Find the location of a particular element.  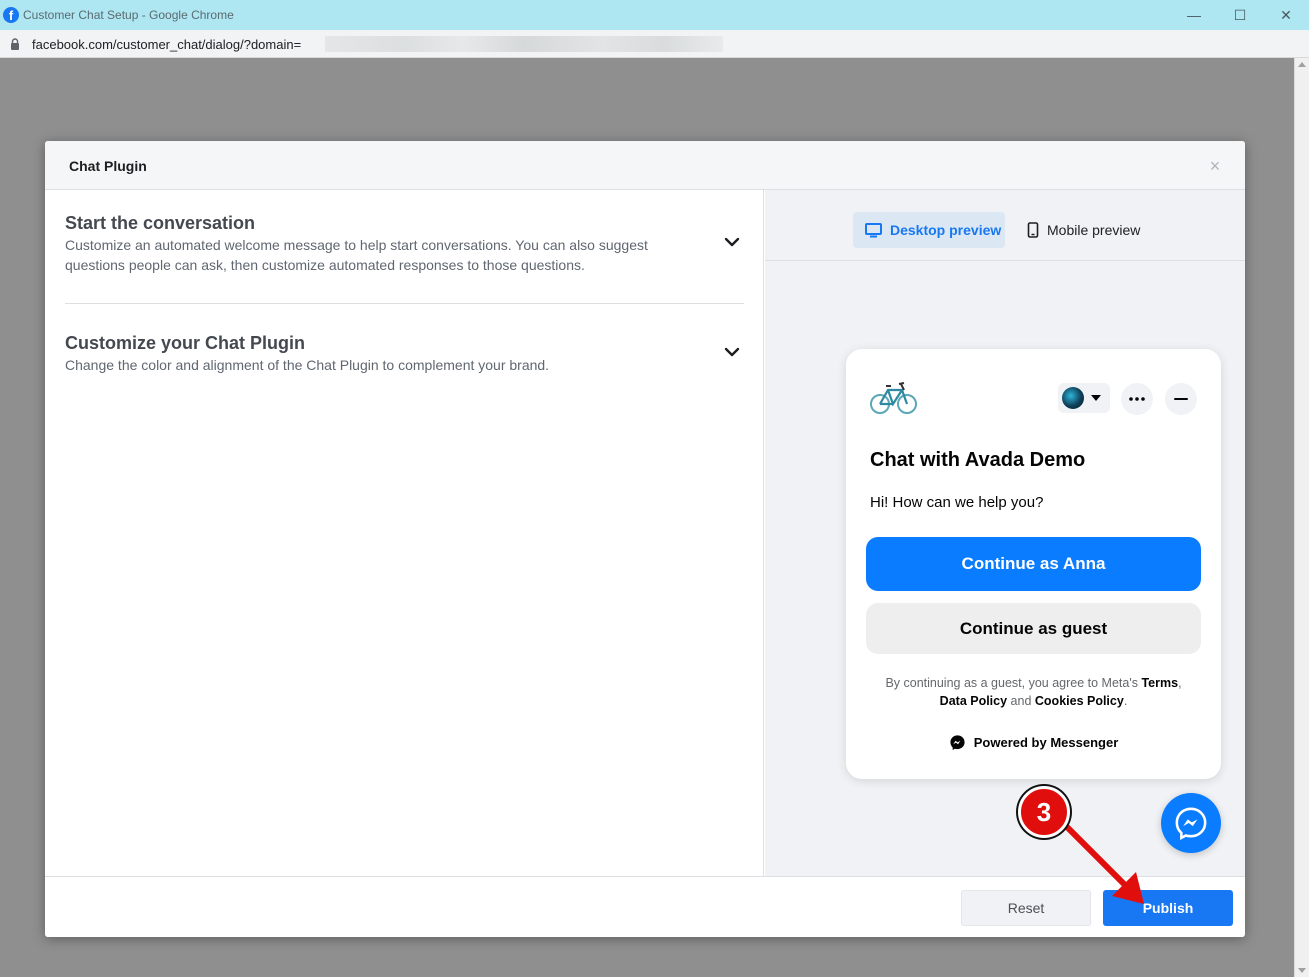

minus-icon is located at coordinates (1181, 399).